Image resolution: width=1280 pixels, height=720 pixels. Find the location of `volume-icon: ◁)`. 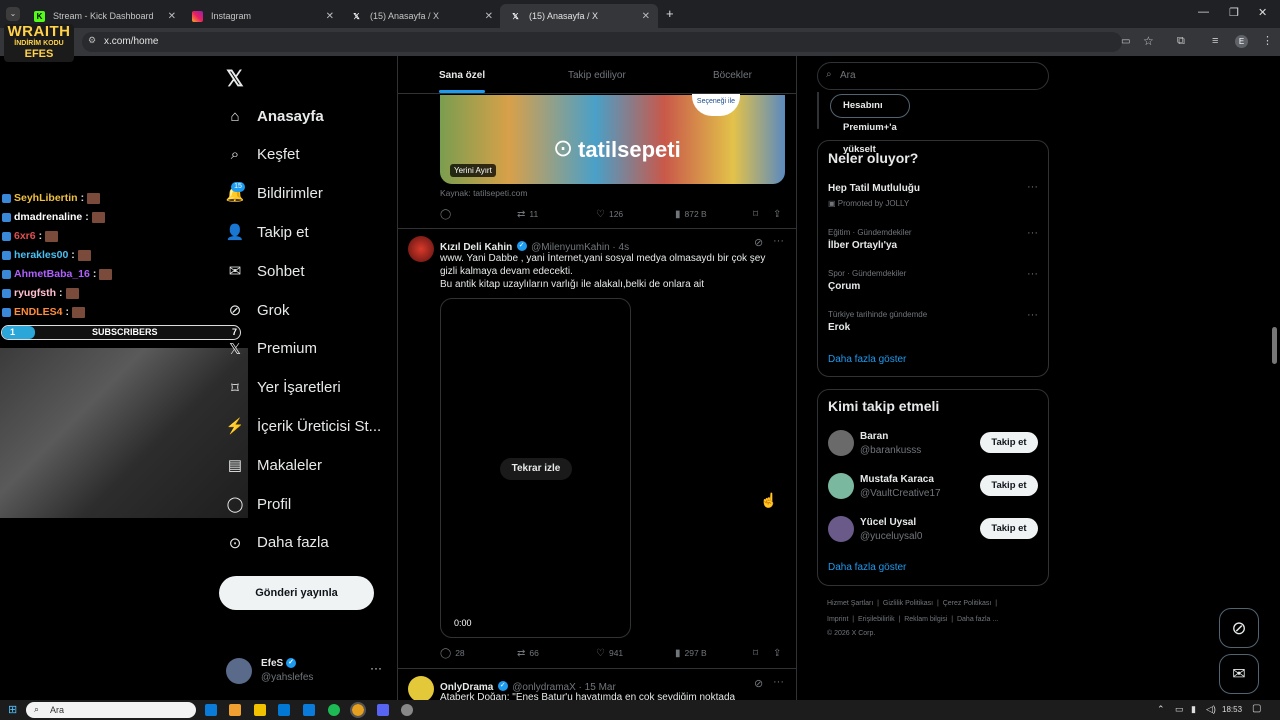

volume-icon: ◁) is located at coordinates (1211, 709).